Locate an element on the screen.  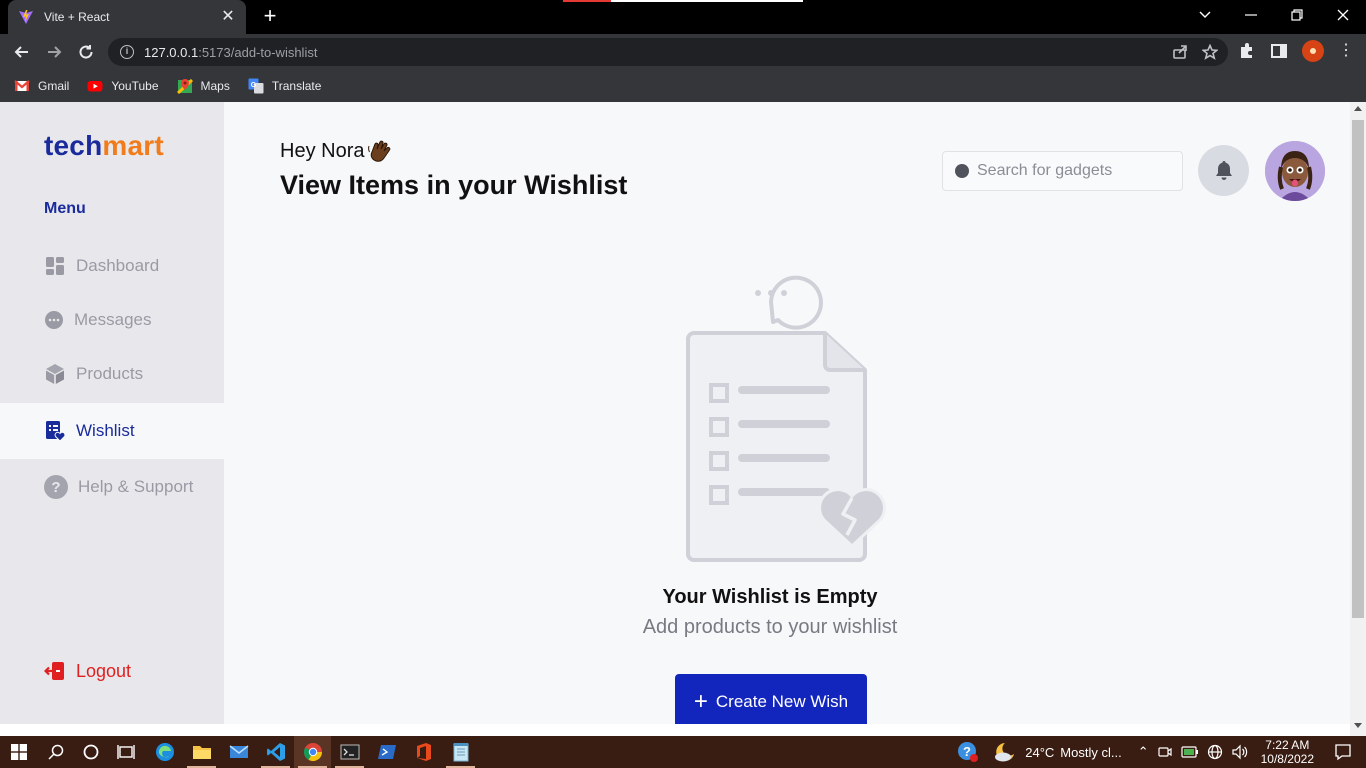
taskbar-office is located at coordinates (423, 752).